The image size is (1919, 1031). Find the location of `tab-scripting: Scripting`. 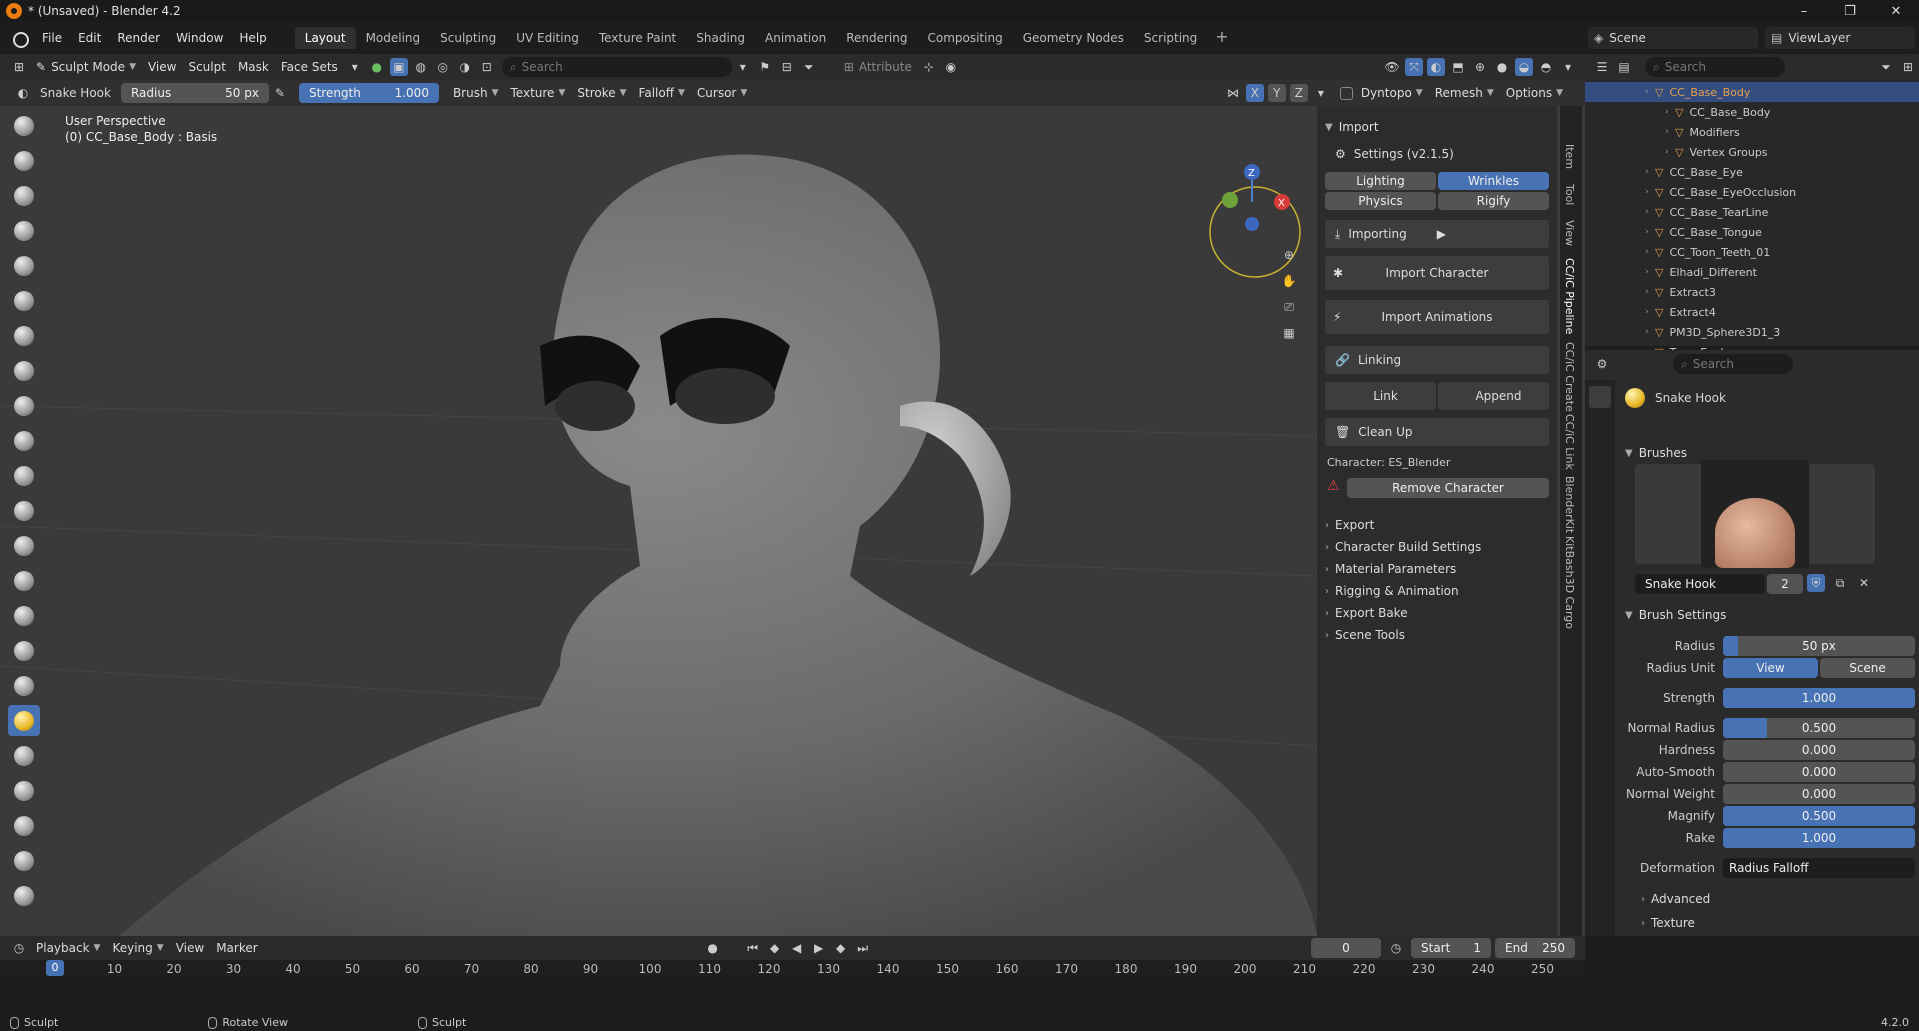

tab-scripting: Scripting is located at coordinates (1170, 38).